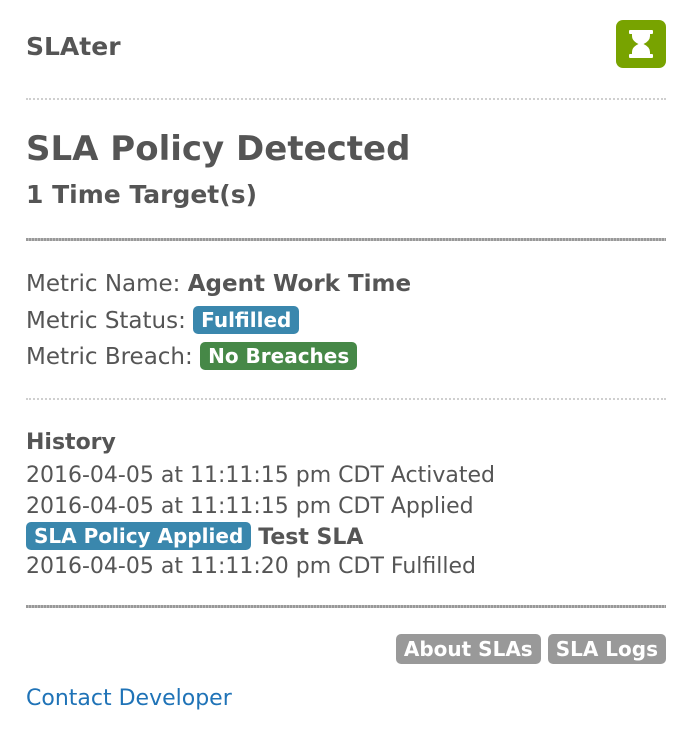  I want to click on app-logo, so click(641, 44).